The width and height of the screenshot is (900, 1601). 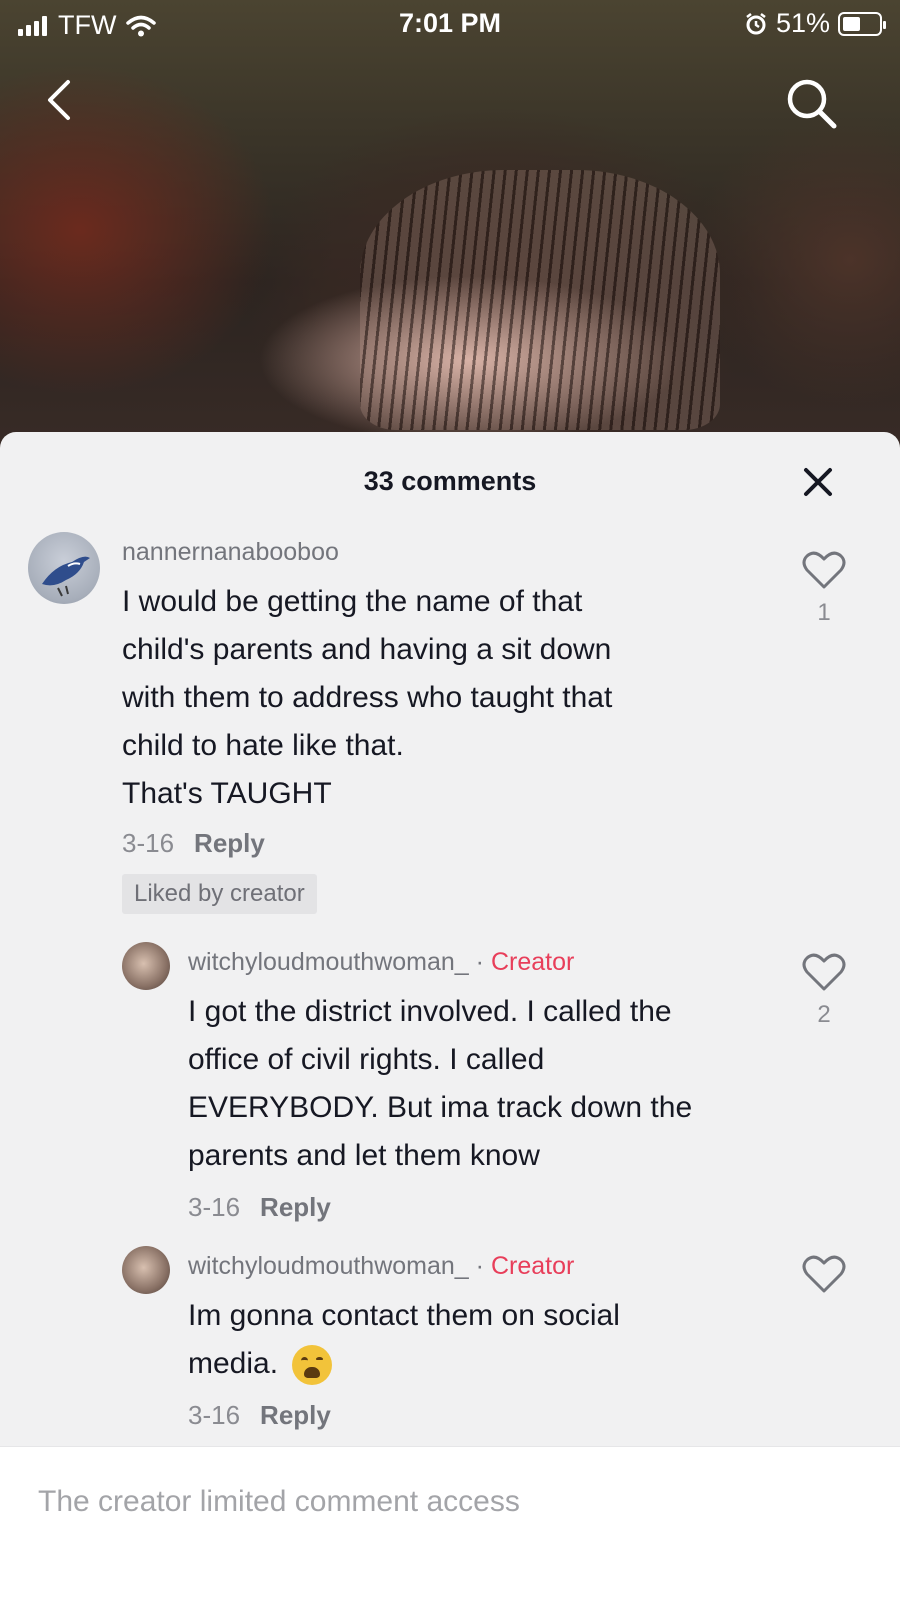 What do you see at coordinates (404, 1364) in the screenshot?
I see `reply-line-with-emoji: media.` at bounding box center [404, 1364].